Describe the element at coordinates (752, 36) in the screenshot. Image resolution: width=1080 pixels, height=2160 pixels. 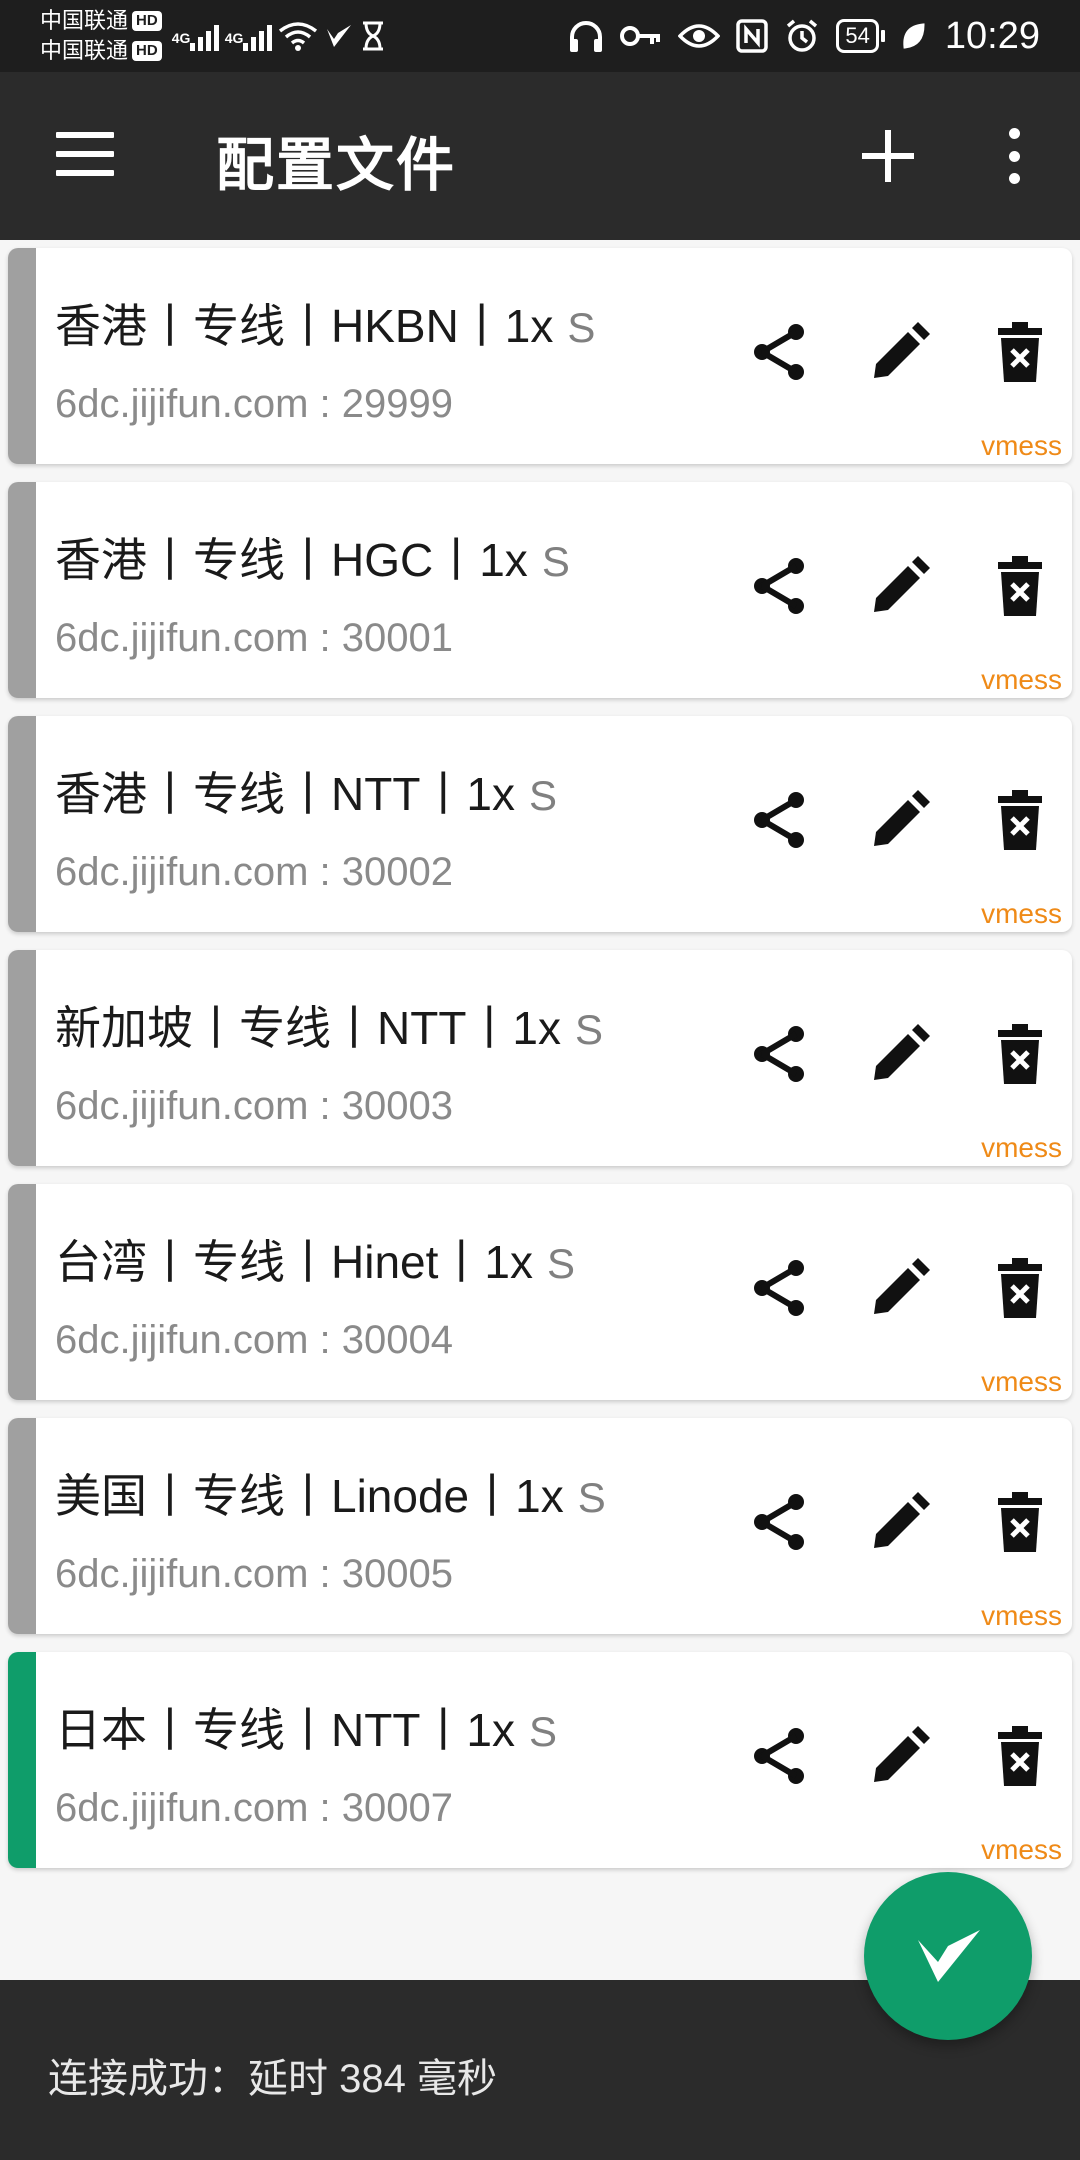
I see `nfc-icon` at that location.